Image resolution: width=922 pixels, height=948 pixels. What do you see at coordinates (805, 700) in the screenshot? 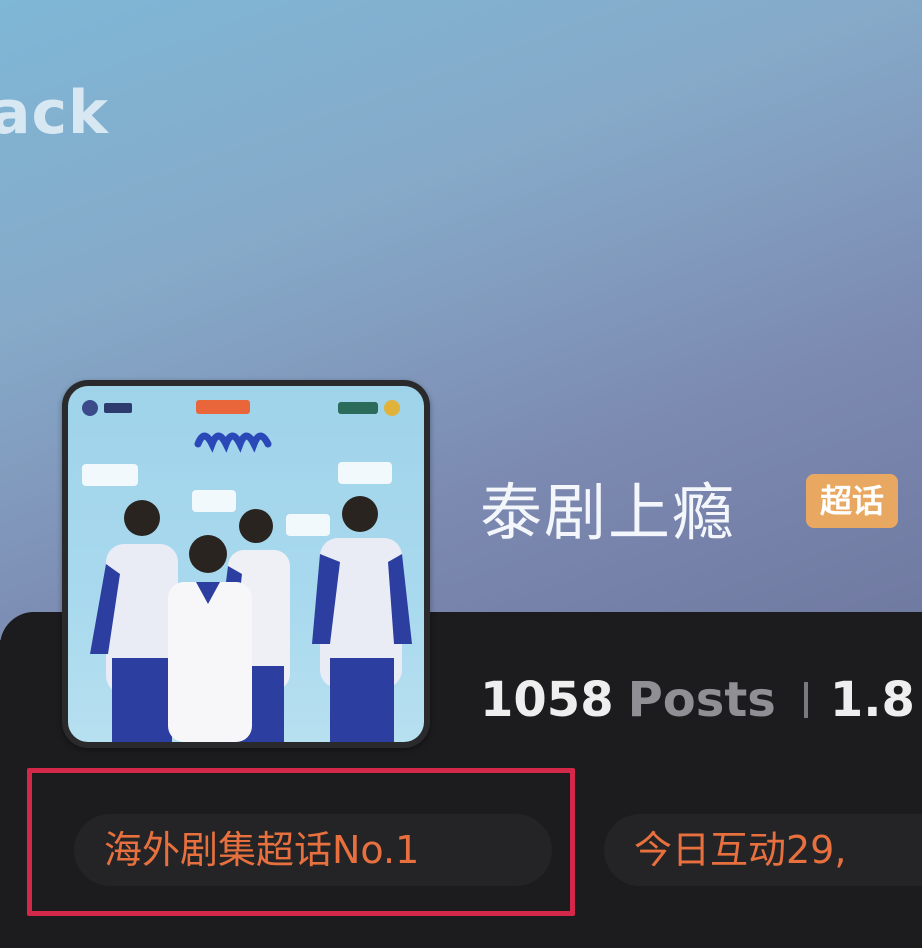
I see `stats-divider` at bounding box center [805, 700].